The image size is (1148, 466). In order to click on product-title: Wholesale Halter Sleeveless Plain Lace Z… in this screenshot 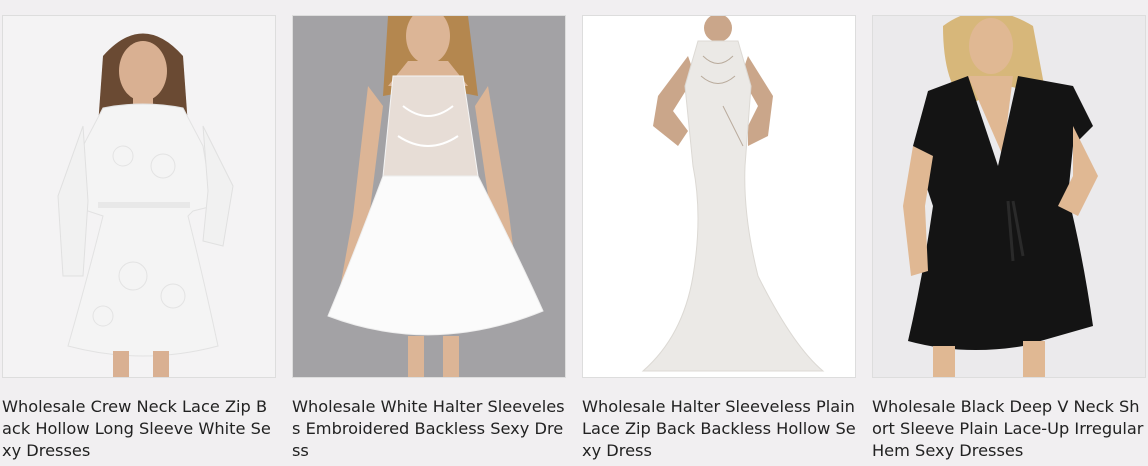, I will do `click(719, 429)`.